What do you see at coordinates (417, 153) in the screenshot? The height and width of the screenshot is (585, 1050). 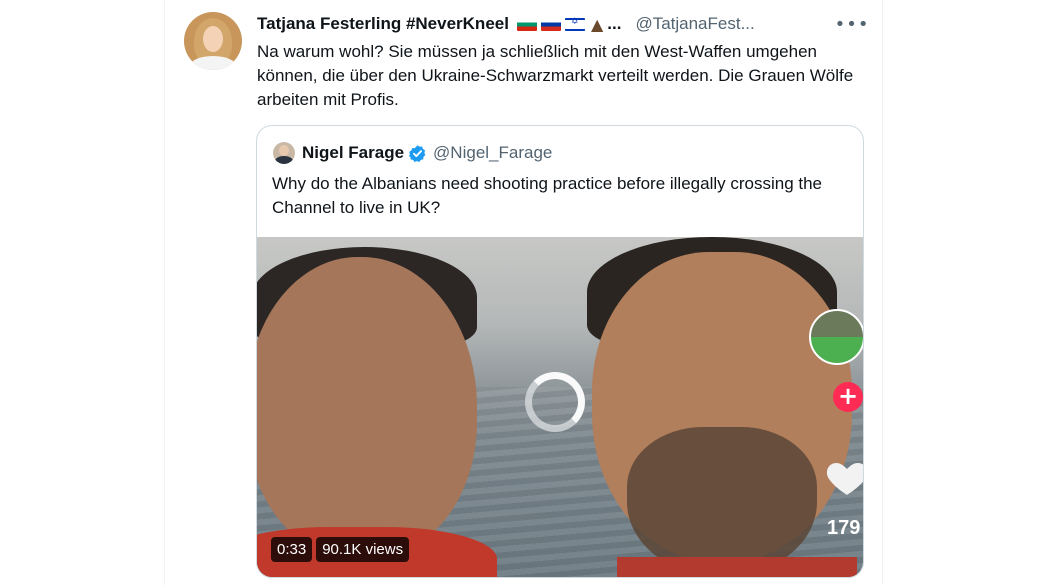 I see `verified-badge-icon` at bounding box center [417, 153].